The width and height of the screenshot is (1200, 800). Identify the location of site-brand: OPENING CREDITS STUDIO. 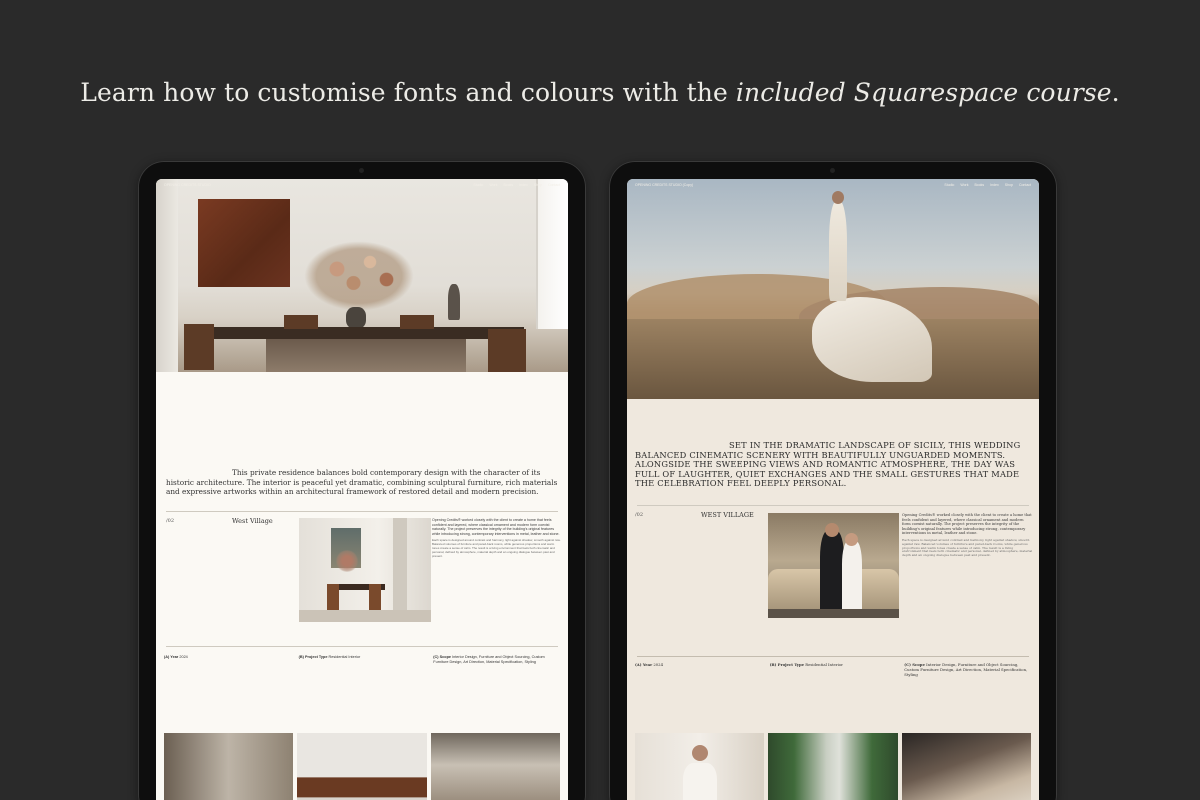
(187, 185).